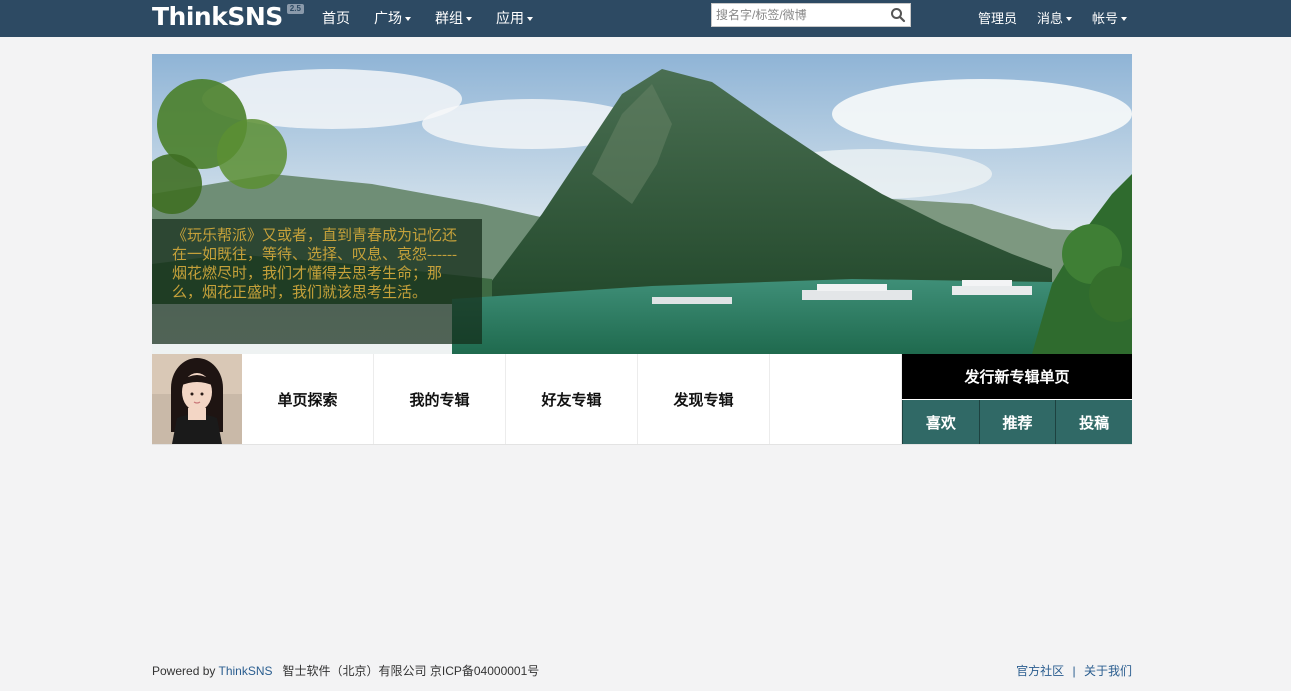 Image resolution: width=1291 pixels, height=691 pixels. What do you see at coordinates (295, 9) in the screenshot?
I see `logo-version-badge: 2.5` at bounding box center [295, 9].